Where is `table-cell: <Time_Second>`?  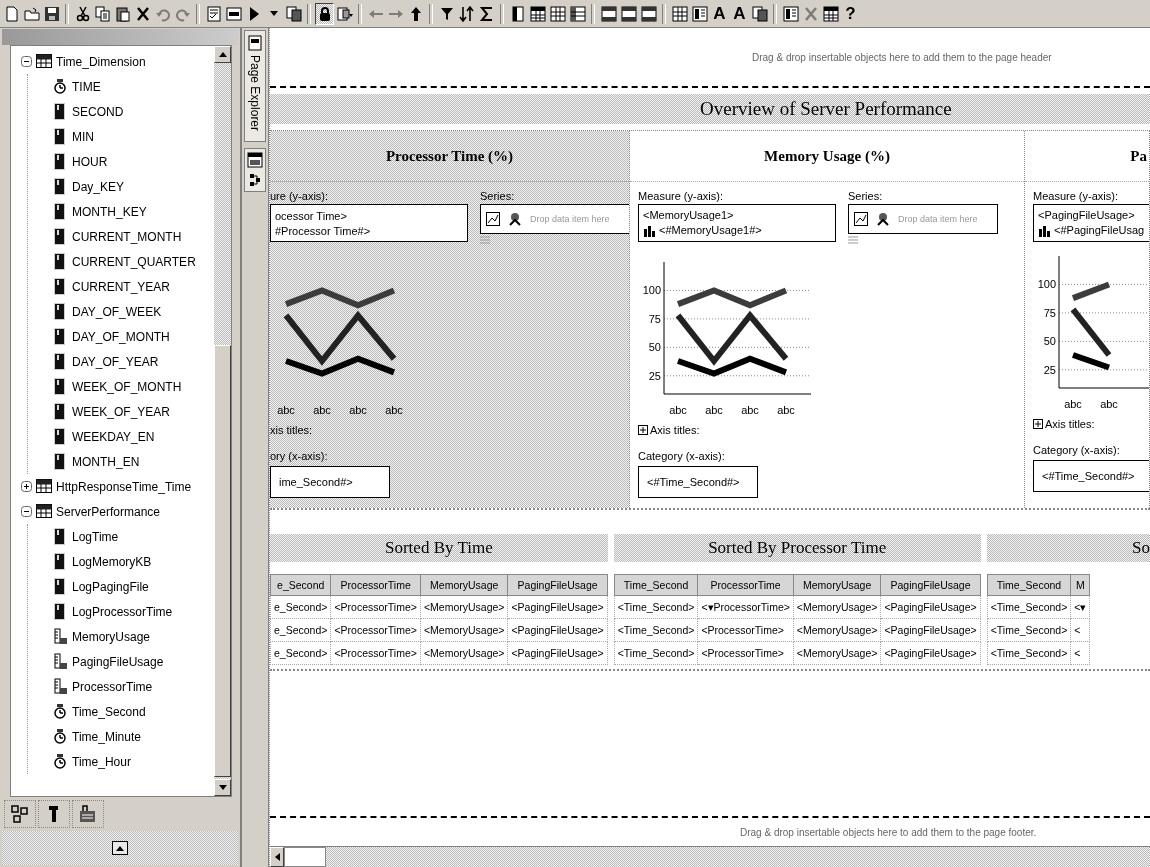 table-cell: <Time_Second> is located at coordinates (656, 630).